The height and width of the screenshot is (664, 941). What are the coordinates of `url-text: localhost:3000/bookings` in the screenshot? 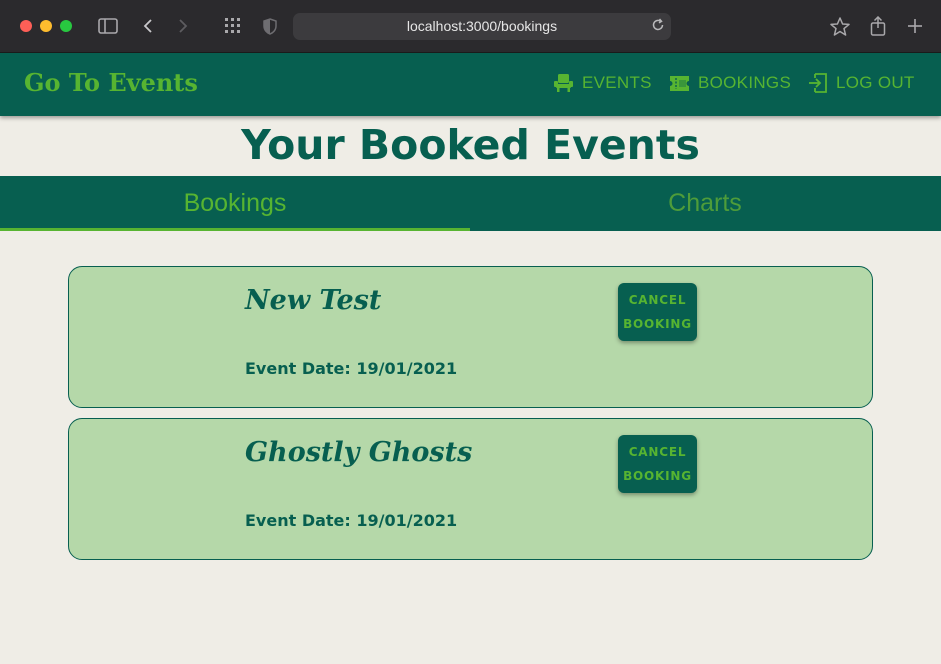 It's located at (482, 26).